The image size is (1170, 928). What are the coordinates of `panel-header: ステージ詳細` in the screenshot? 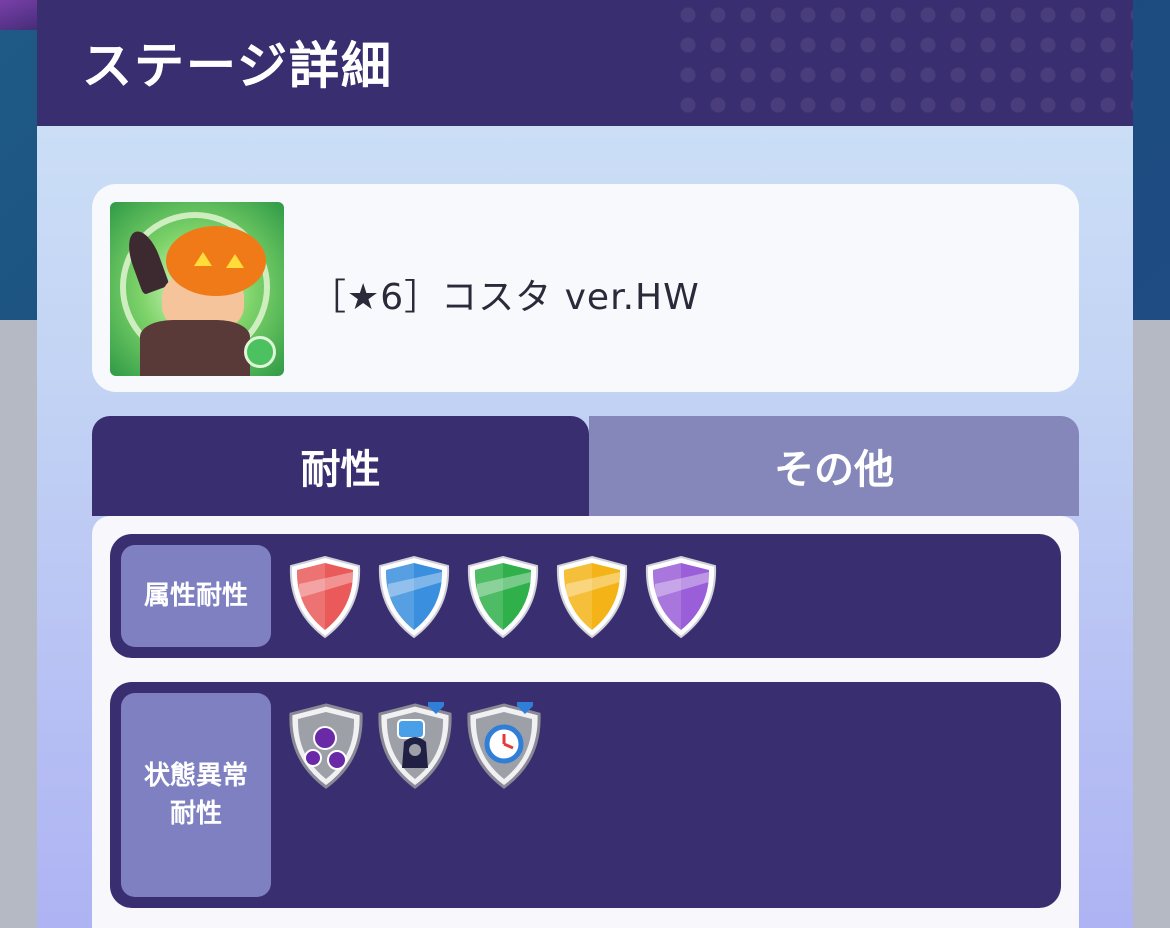 It's located at (585, 63).